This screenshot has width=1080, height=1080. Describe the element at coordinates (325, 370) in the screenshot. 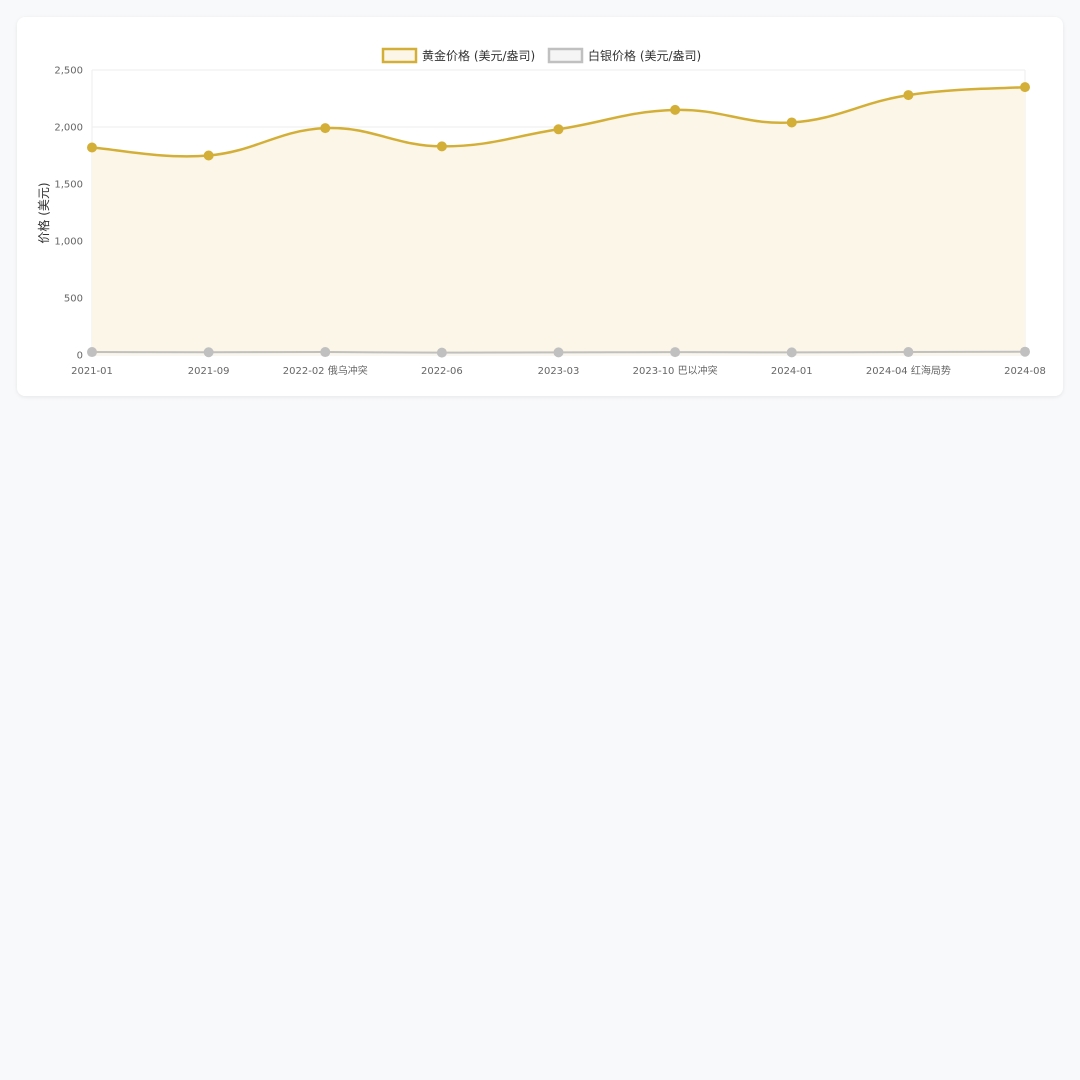

I see `x-tick-label-2: 2022-02 俄乌冲突` at that location.